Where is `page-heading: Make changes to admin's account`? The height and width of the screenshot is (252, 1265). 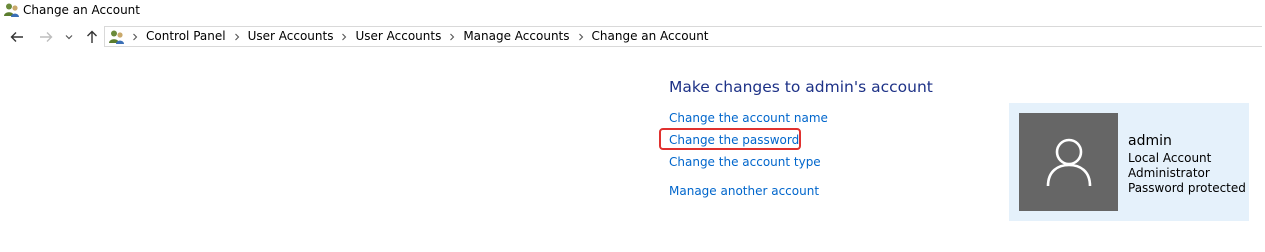 page-heading: Make changes to admin's account is located at coordinates (801, 87).